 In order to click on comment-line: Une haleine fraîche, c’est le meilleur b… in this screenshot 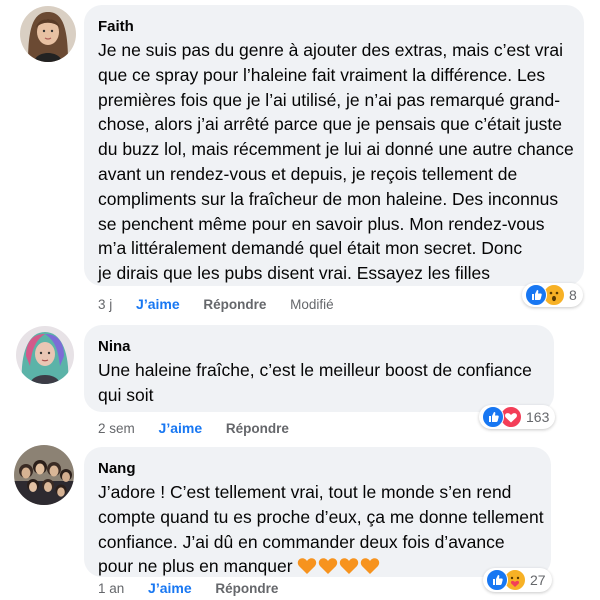, I will do `click(315, 370)`.